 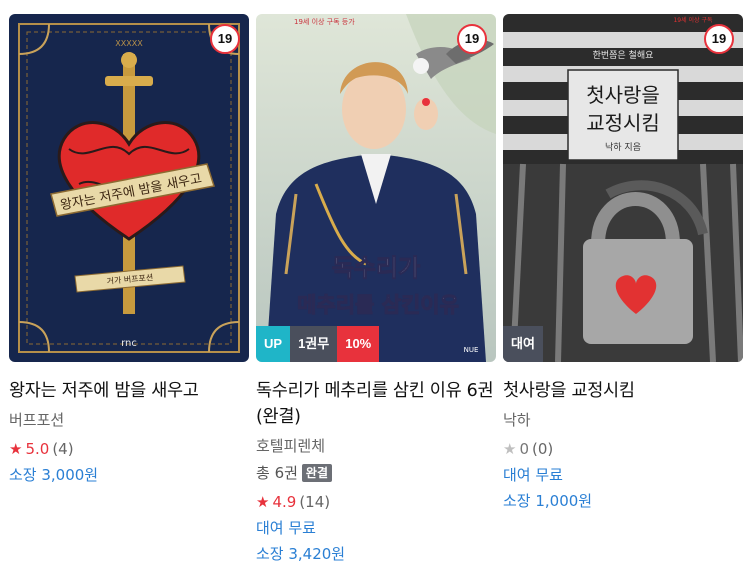 I want to click on book-title: 왕자는 저주에 밤을 새우고, so click(x=129, y=391).